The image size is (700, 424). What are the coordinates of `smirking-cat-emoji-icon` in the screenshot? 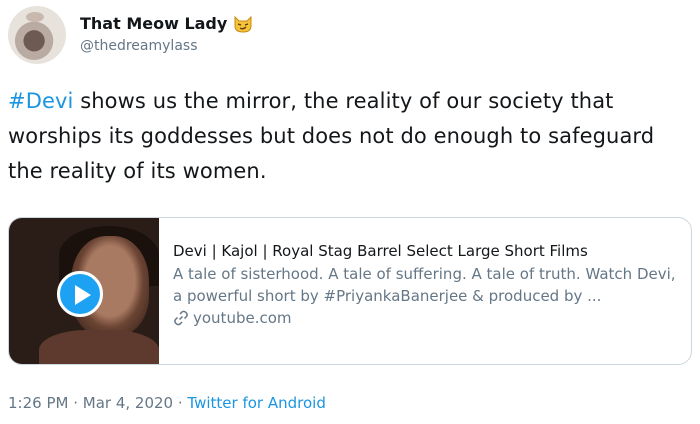 It's located at (243, 24).